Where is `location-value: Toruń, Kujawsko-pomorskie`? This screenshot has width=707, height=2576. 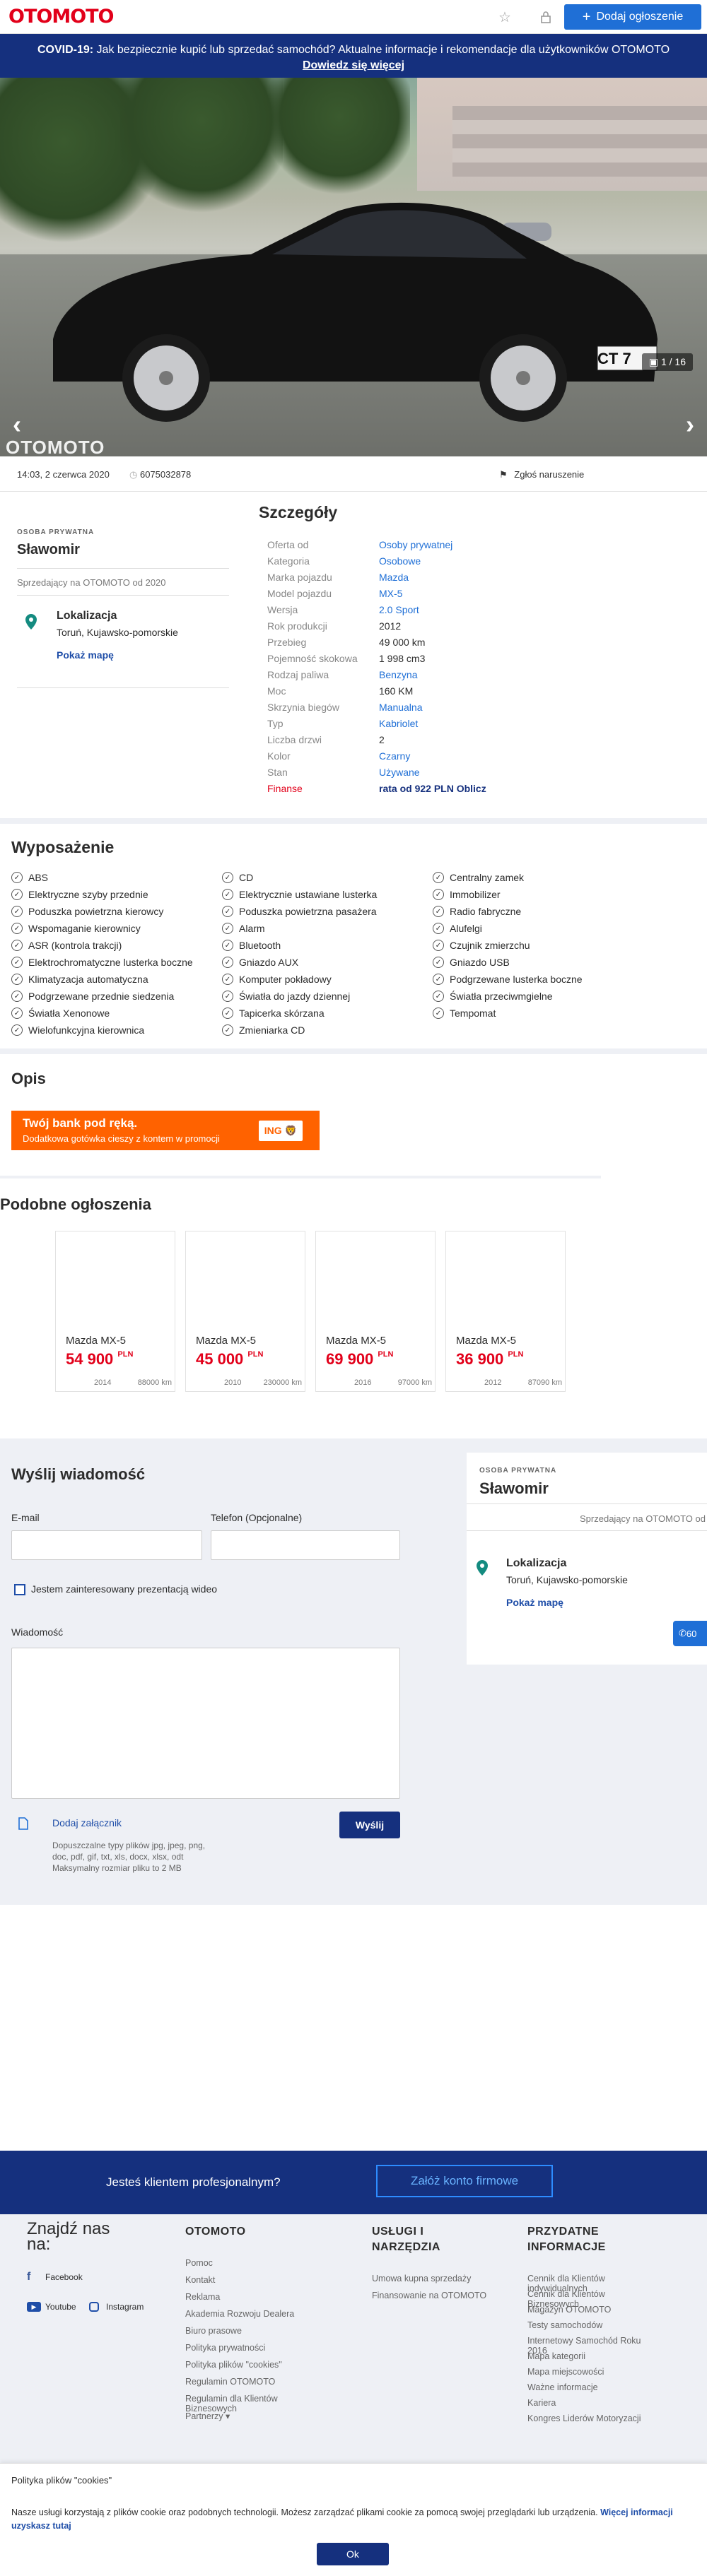
location-value: Toruń, Kujawsko-pomorskie is located at coordinates (117, 632).